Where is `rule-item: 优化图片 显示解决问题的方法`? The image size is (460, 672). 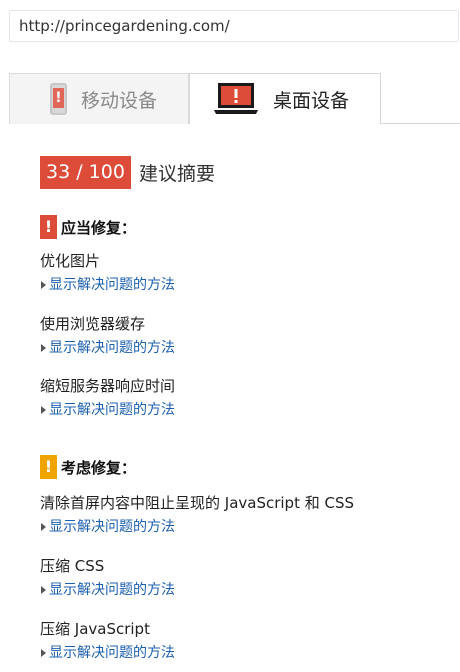 rule-item: 优化图片 显示解决问题的方法 is located at coordinates (107, 272).